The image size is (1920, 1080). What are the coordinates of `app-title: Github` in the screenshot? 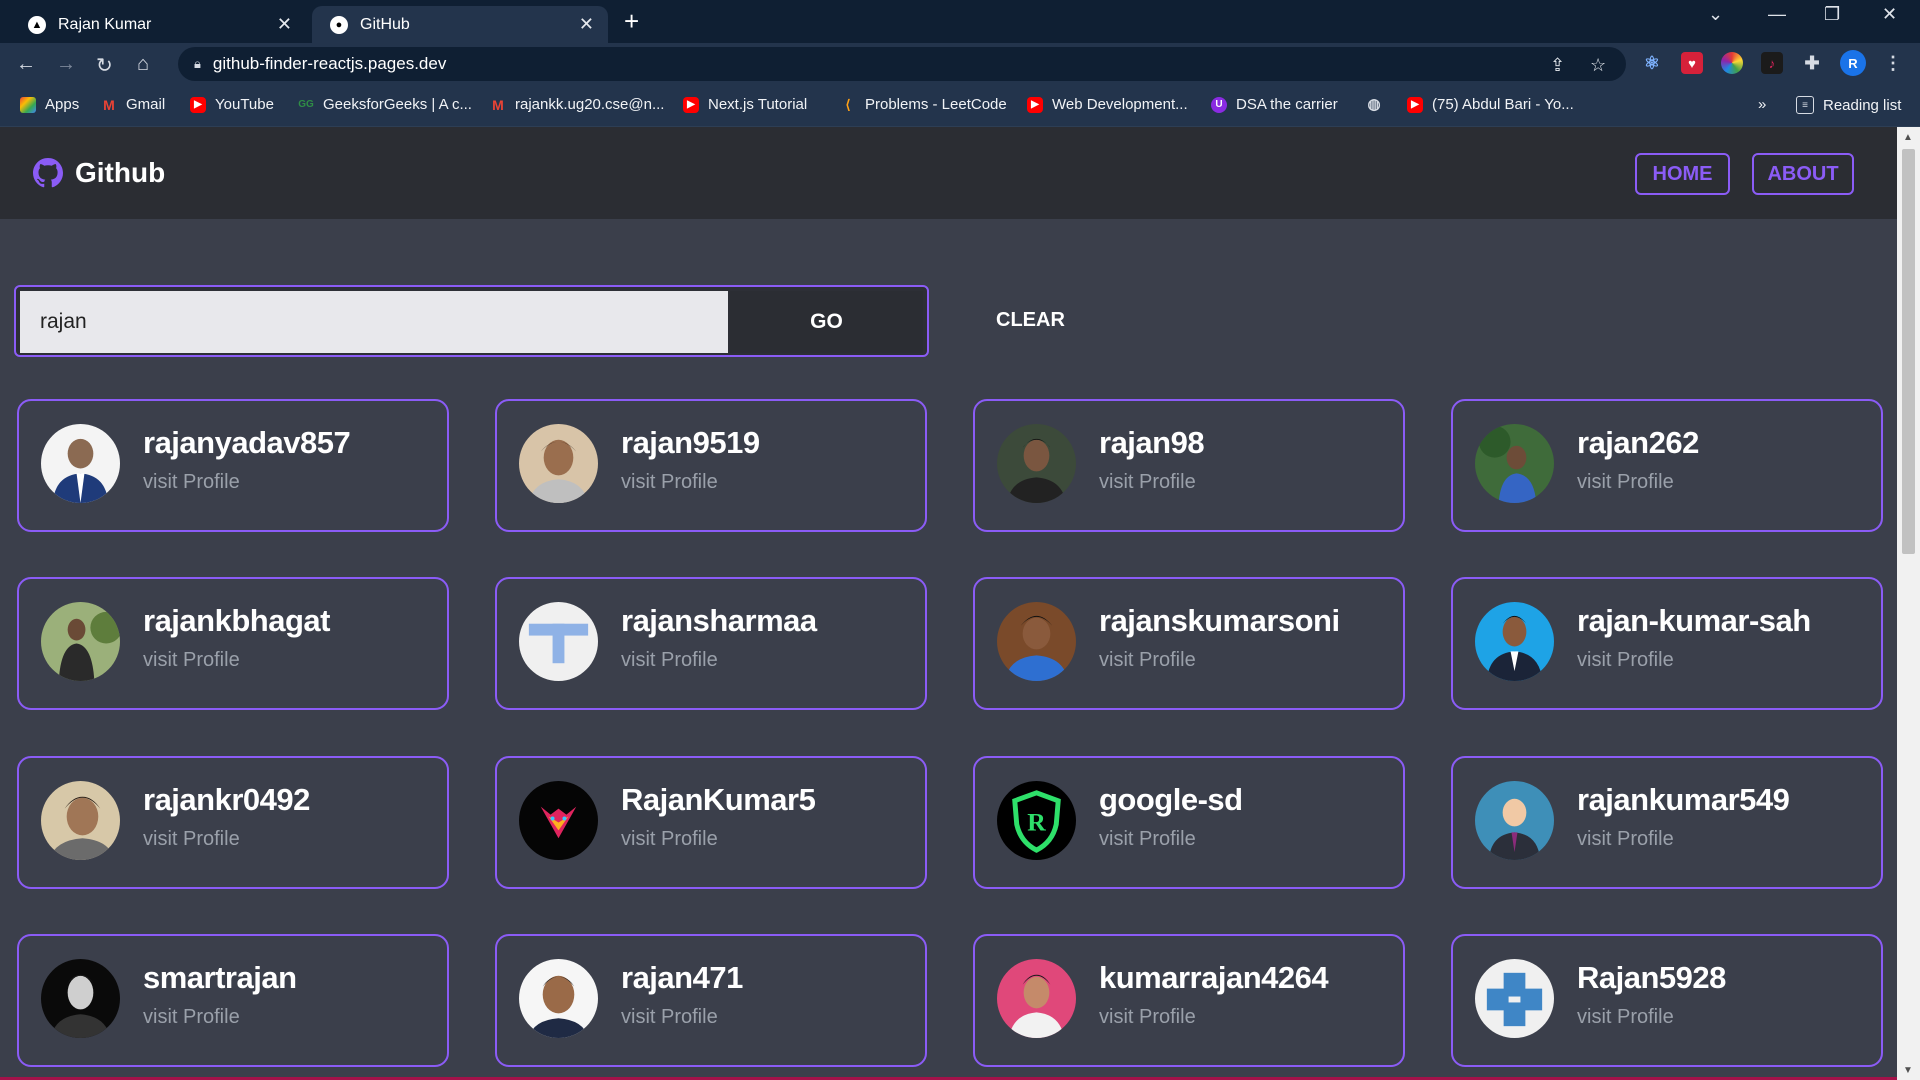 It's located at (120, 172).